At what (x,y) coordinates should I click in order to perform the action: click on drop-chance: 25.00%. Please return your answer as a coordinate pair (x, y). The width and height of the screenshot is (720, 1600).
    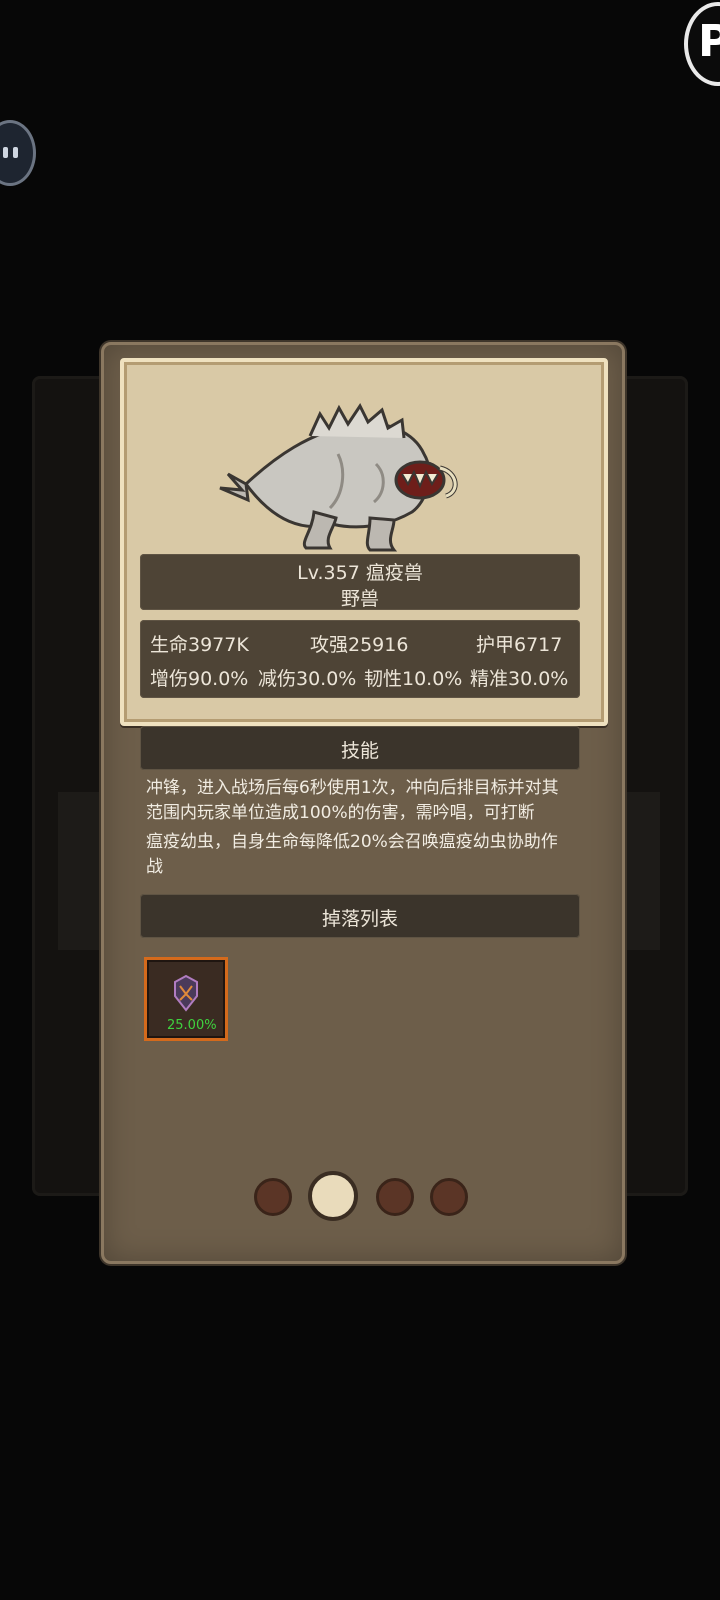
    Looking at the image, I should click on (192, 1025).